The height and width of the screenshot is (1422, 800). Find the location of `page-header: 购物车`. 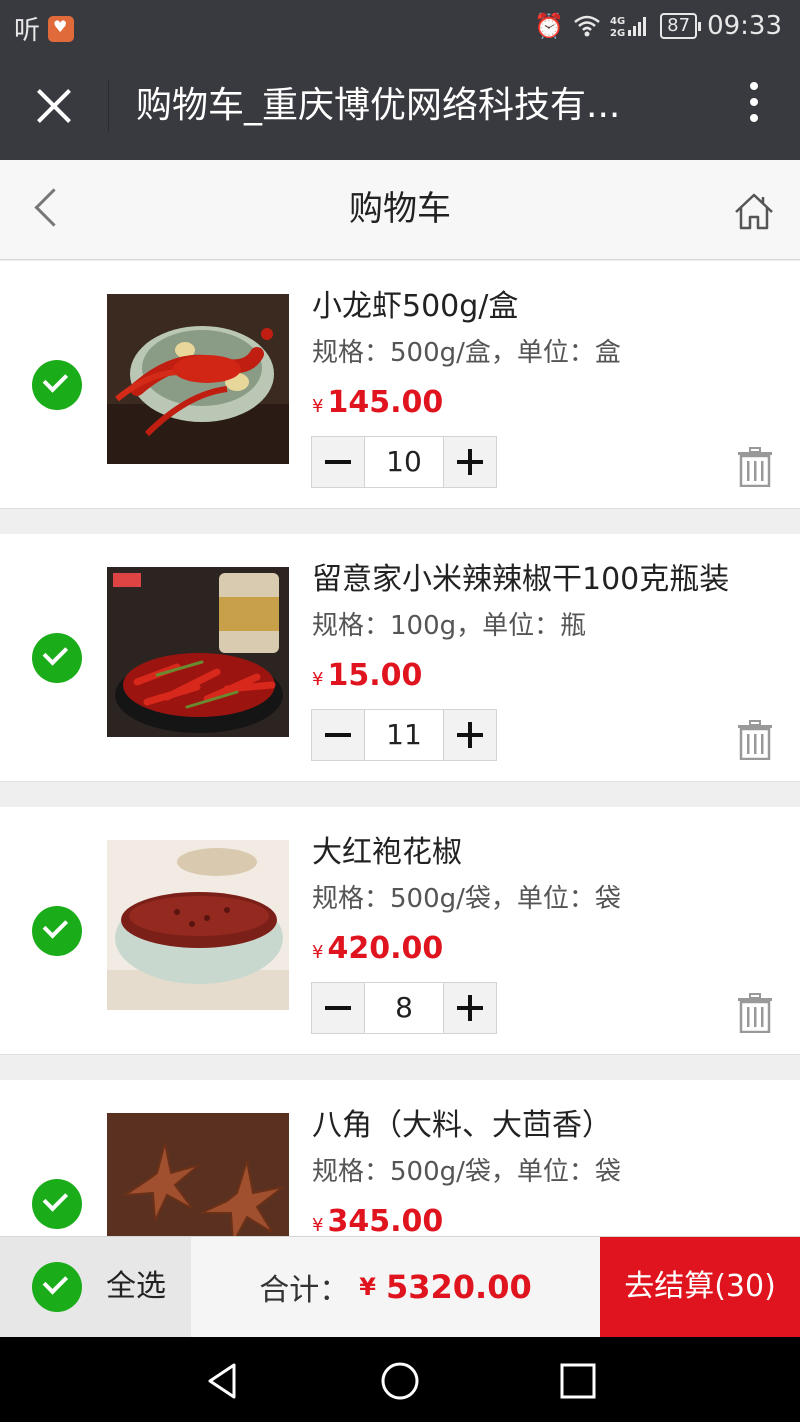

page-header: 购物车 is located at coordinates (400, 210).